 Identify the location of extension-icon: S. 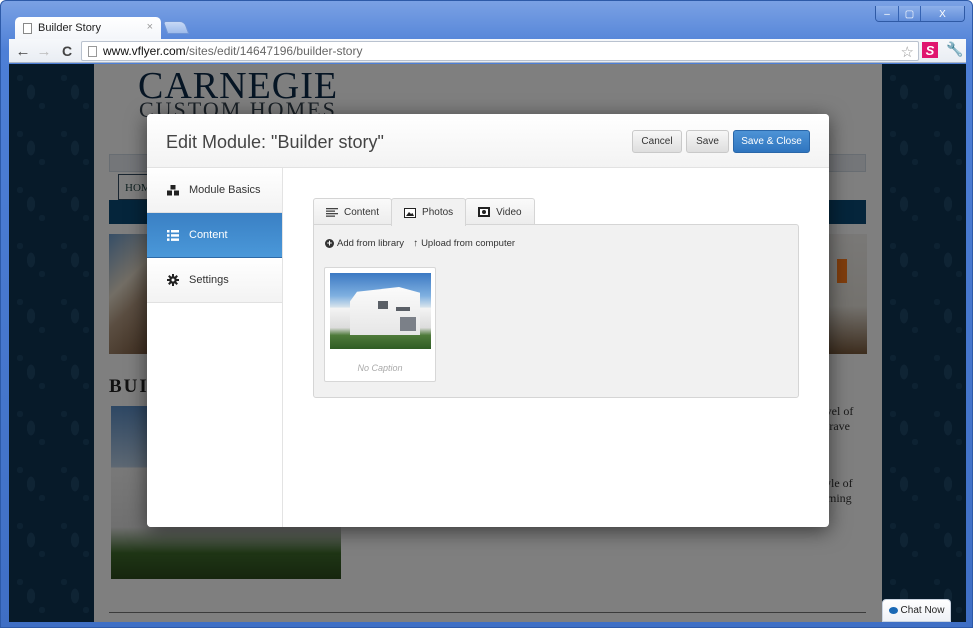
(930, 50).